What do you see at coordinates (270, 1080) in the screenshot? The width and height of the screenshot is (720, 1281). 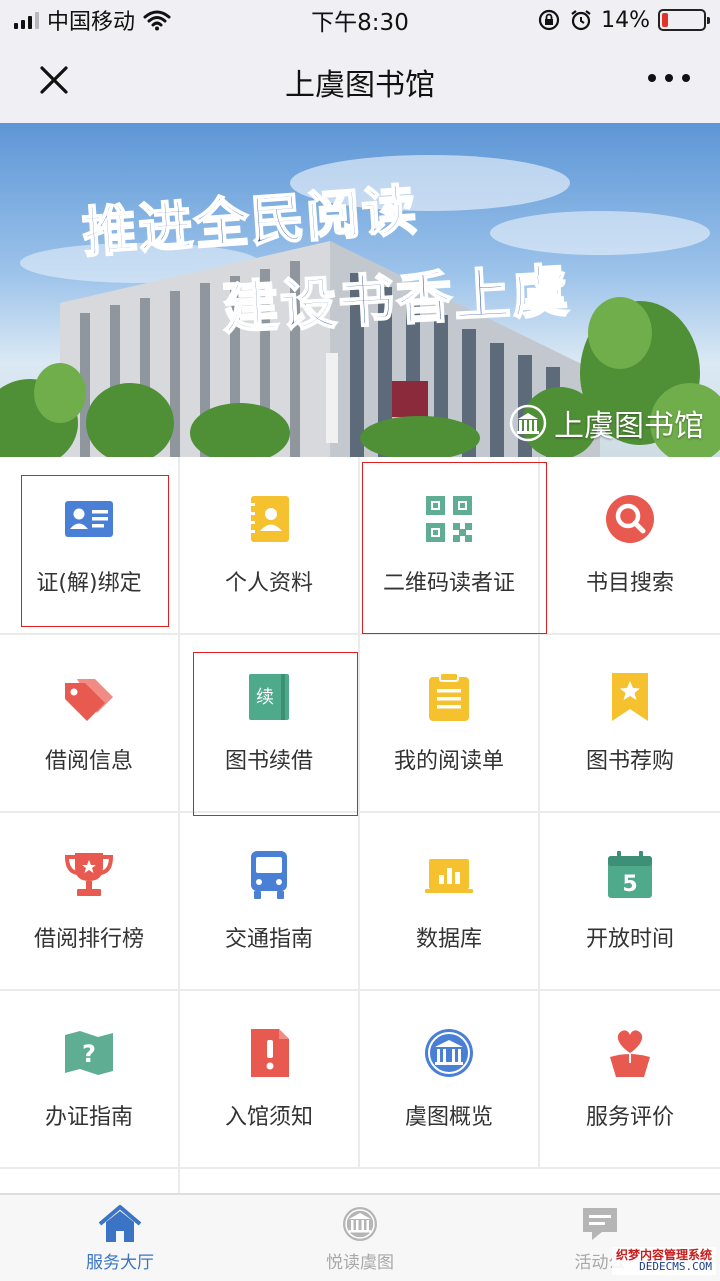 I see `grid-item-visit-notice: 入馆须知` at bounding box center [270, 1080].